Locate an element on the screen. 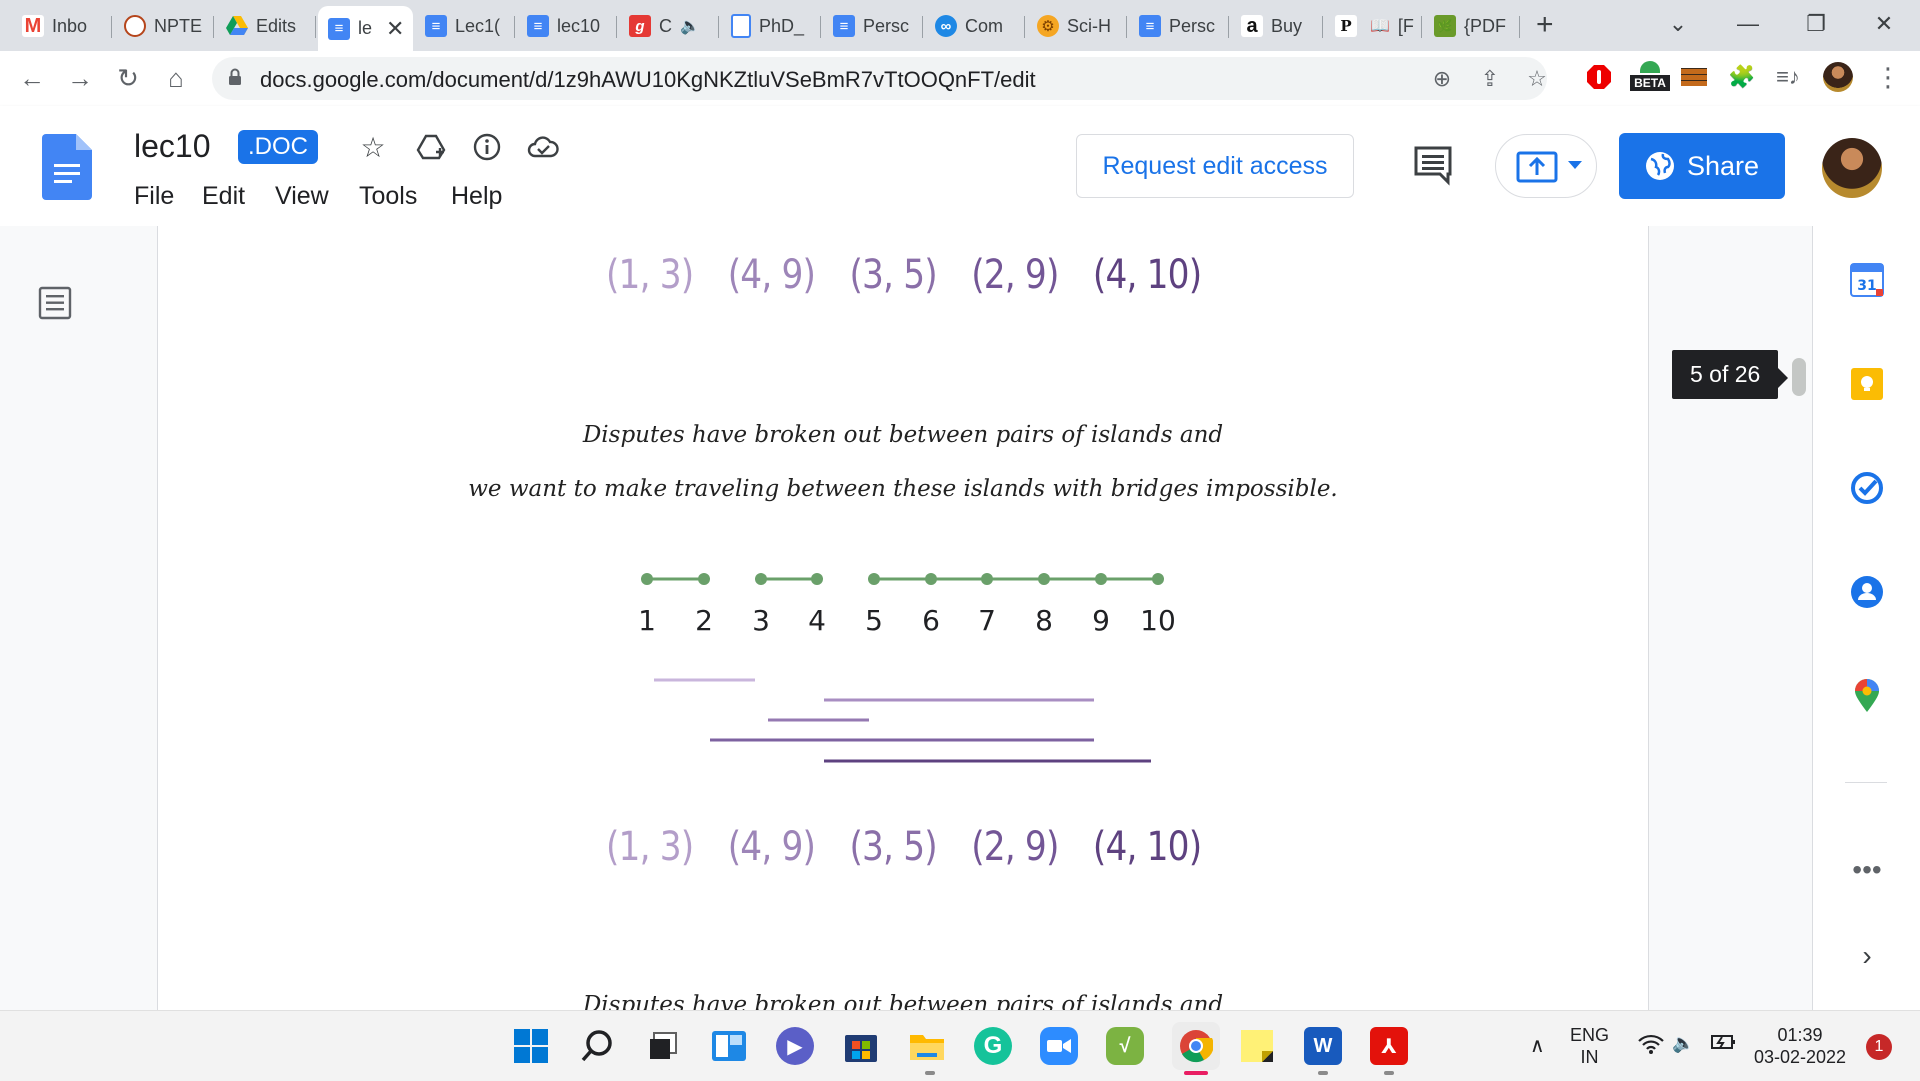 This screenshot has height=1081, width=1920. adobe-acrobat-icon: ⅄ is located at coordinates (1389, 1046).